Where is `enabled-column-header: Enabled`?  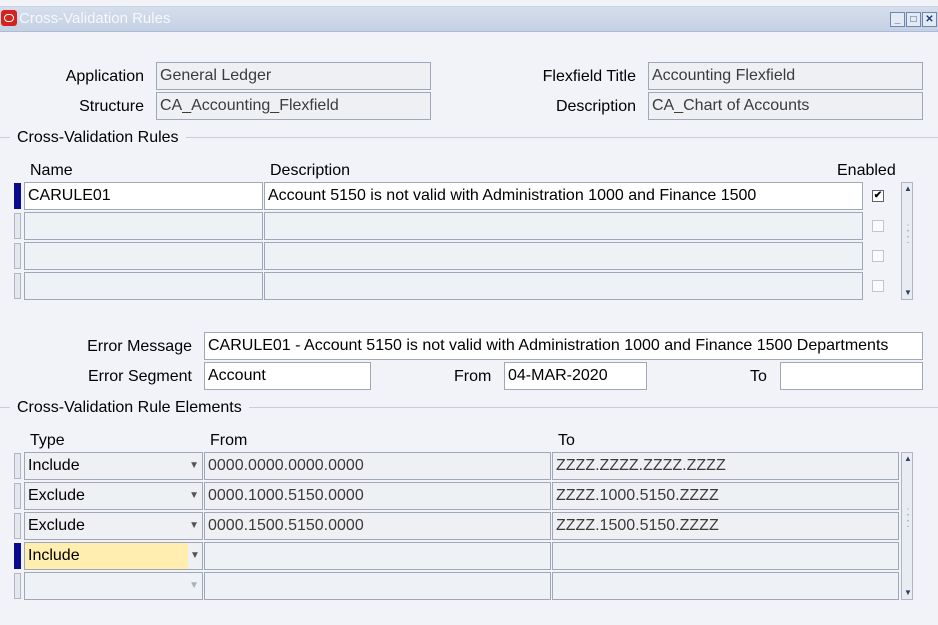
enabled-column-header: Enabled is located at coordinates (866, 170).